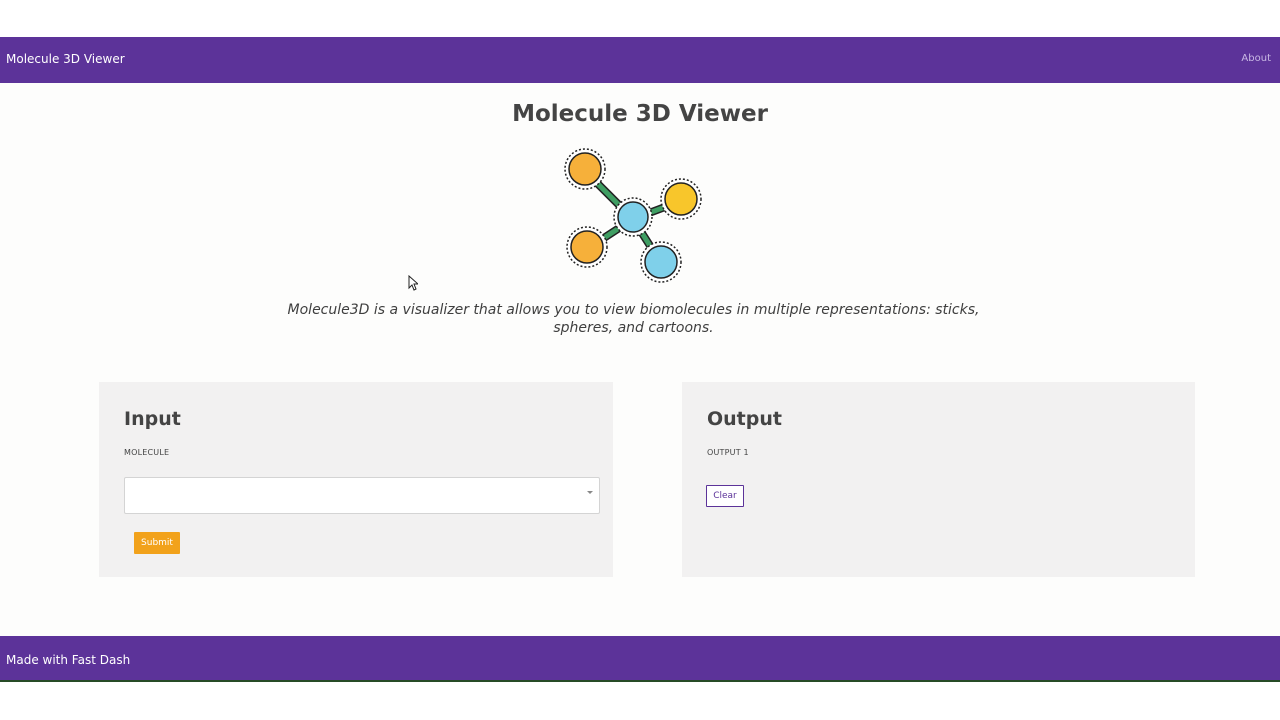 Image resolution: width=1280 pixels, height=720 pixels. I want to click on footer: Made with Fast Dash, so click(640, 659).